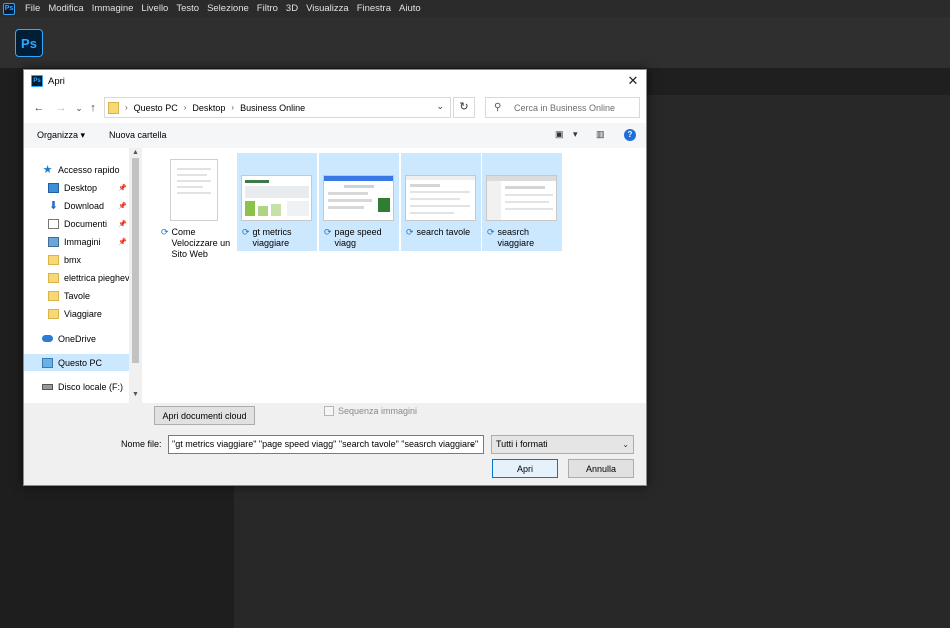 The image size is (950, 628). I want to click on menu-modifica: Modifica, so click(65, 8).